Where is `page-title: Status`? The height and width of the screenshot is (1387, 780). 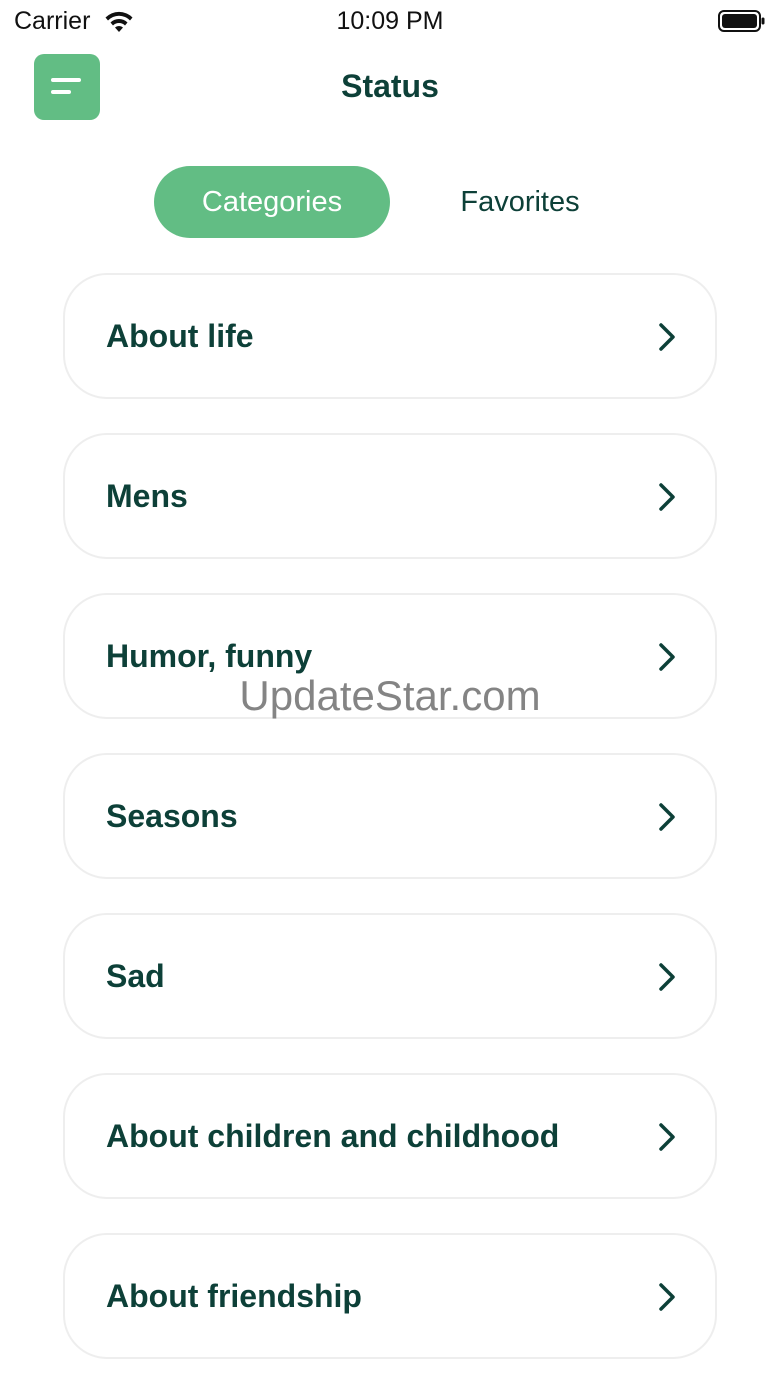
page-title: Status is located at coordinates (390, 86).